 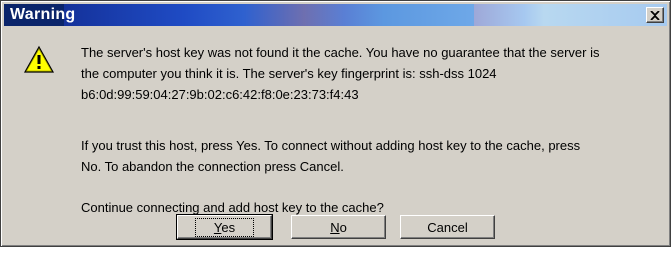 What do you see at coordinates (43, 14) in the screenshot?
I see `dialog-title: Warning` at bounding box center [43, 14].